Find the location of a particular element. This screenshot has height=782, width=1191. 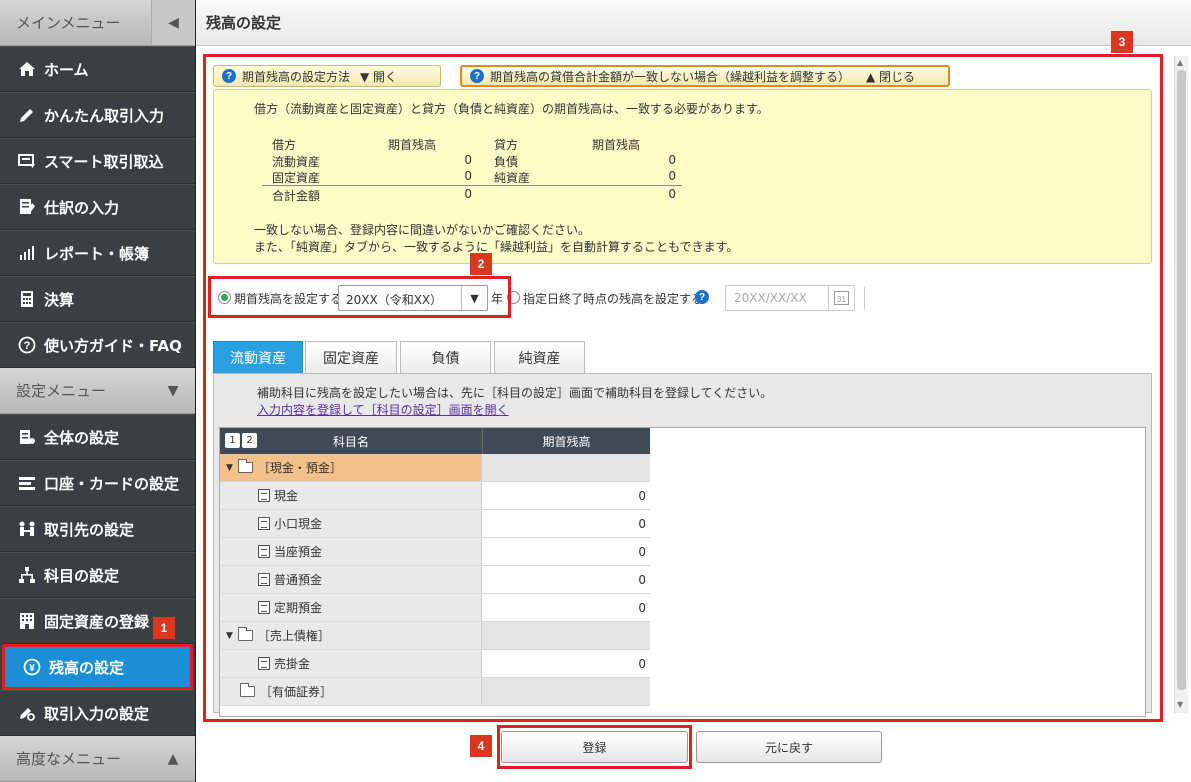

collapse-sidebar-icon: ◀ is located at coordinates (173, 22).